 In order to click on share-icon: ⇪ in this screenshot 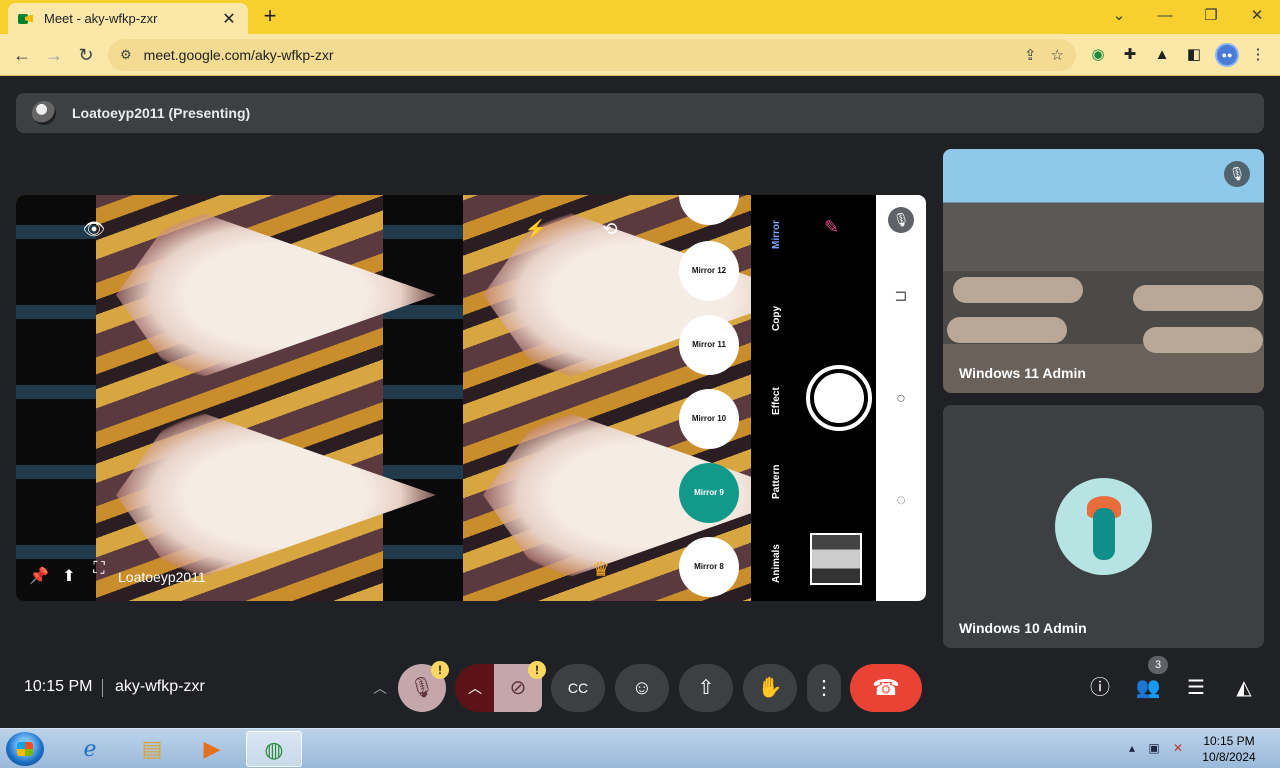, I will do `click(1030, 55)`.